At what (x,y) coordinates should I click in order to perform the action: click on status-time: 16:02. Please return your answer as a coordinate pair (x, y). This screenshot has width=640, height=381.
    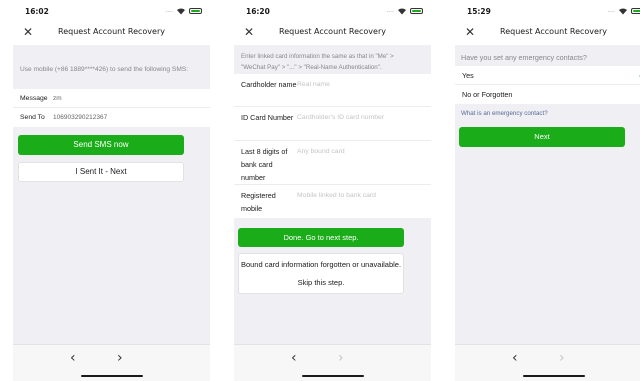
    Looking at the image, I should click on (37, 11).